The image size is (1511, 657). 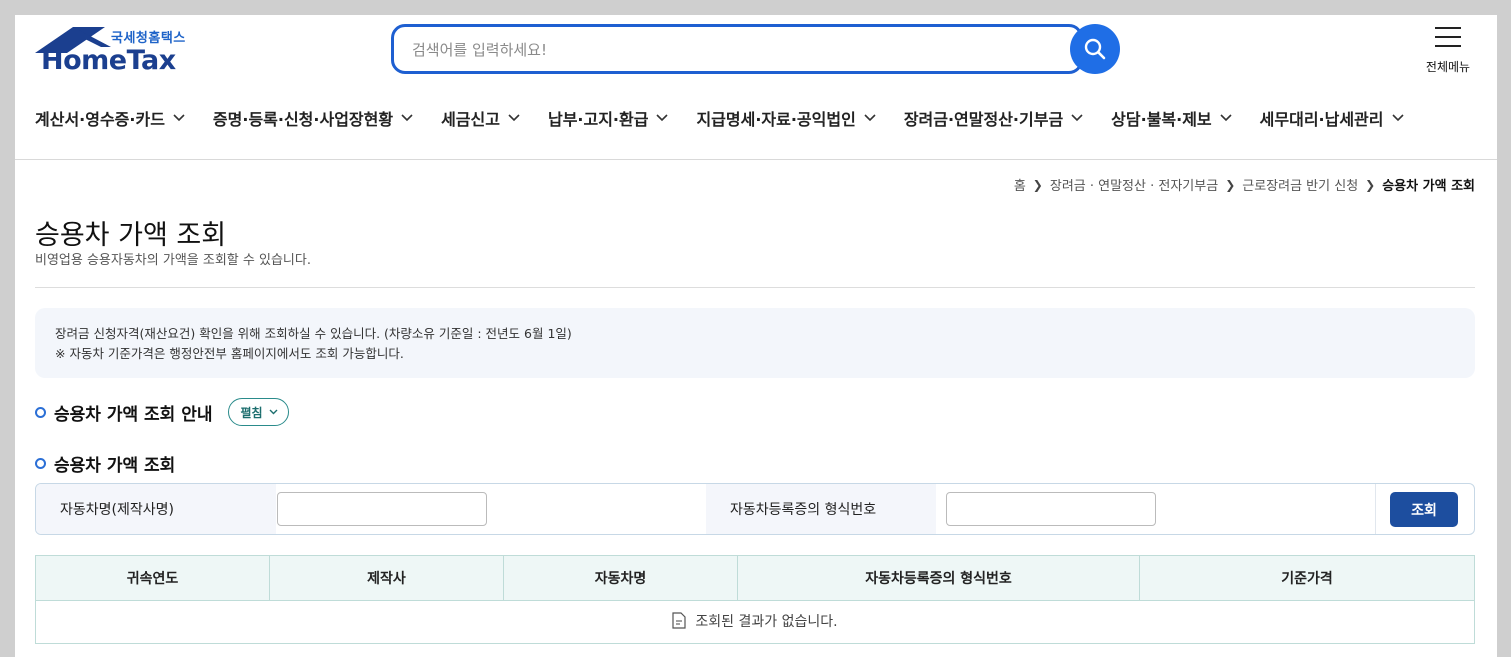 I want to click on search-section-header: 승용차 가액 조회, so click(x=105, y=463).